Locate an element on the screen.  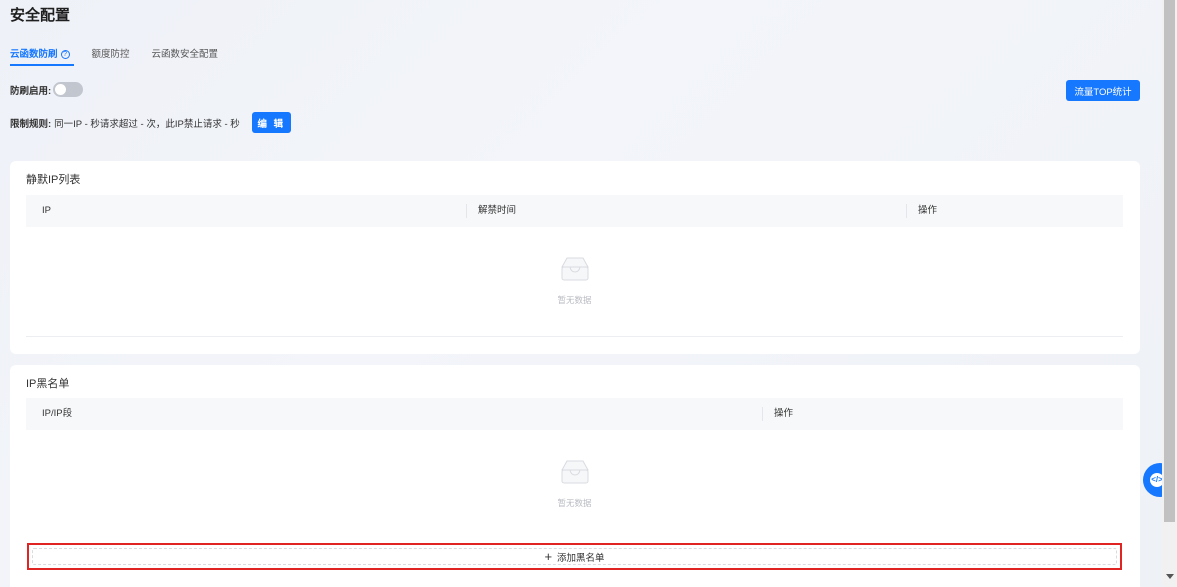
tab-cloud-function-security: 云函数安全配置 is located at coordinates (185, 56).